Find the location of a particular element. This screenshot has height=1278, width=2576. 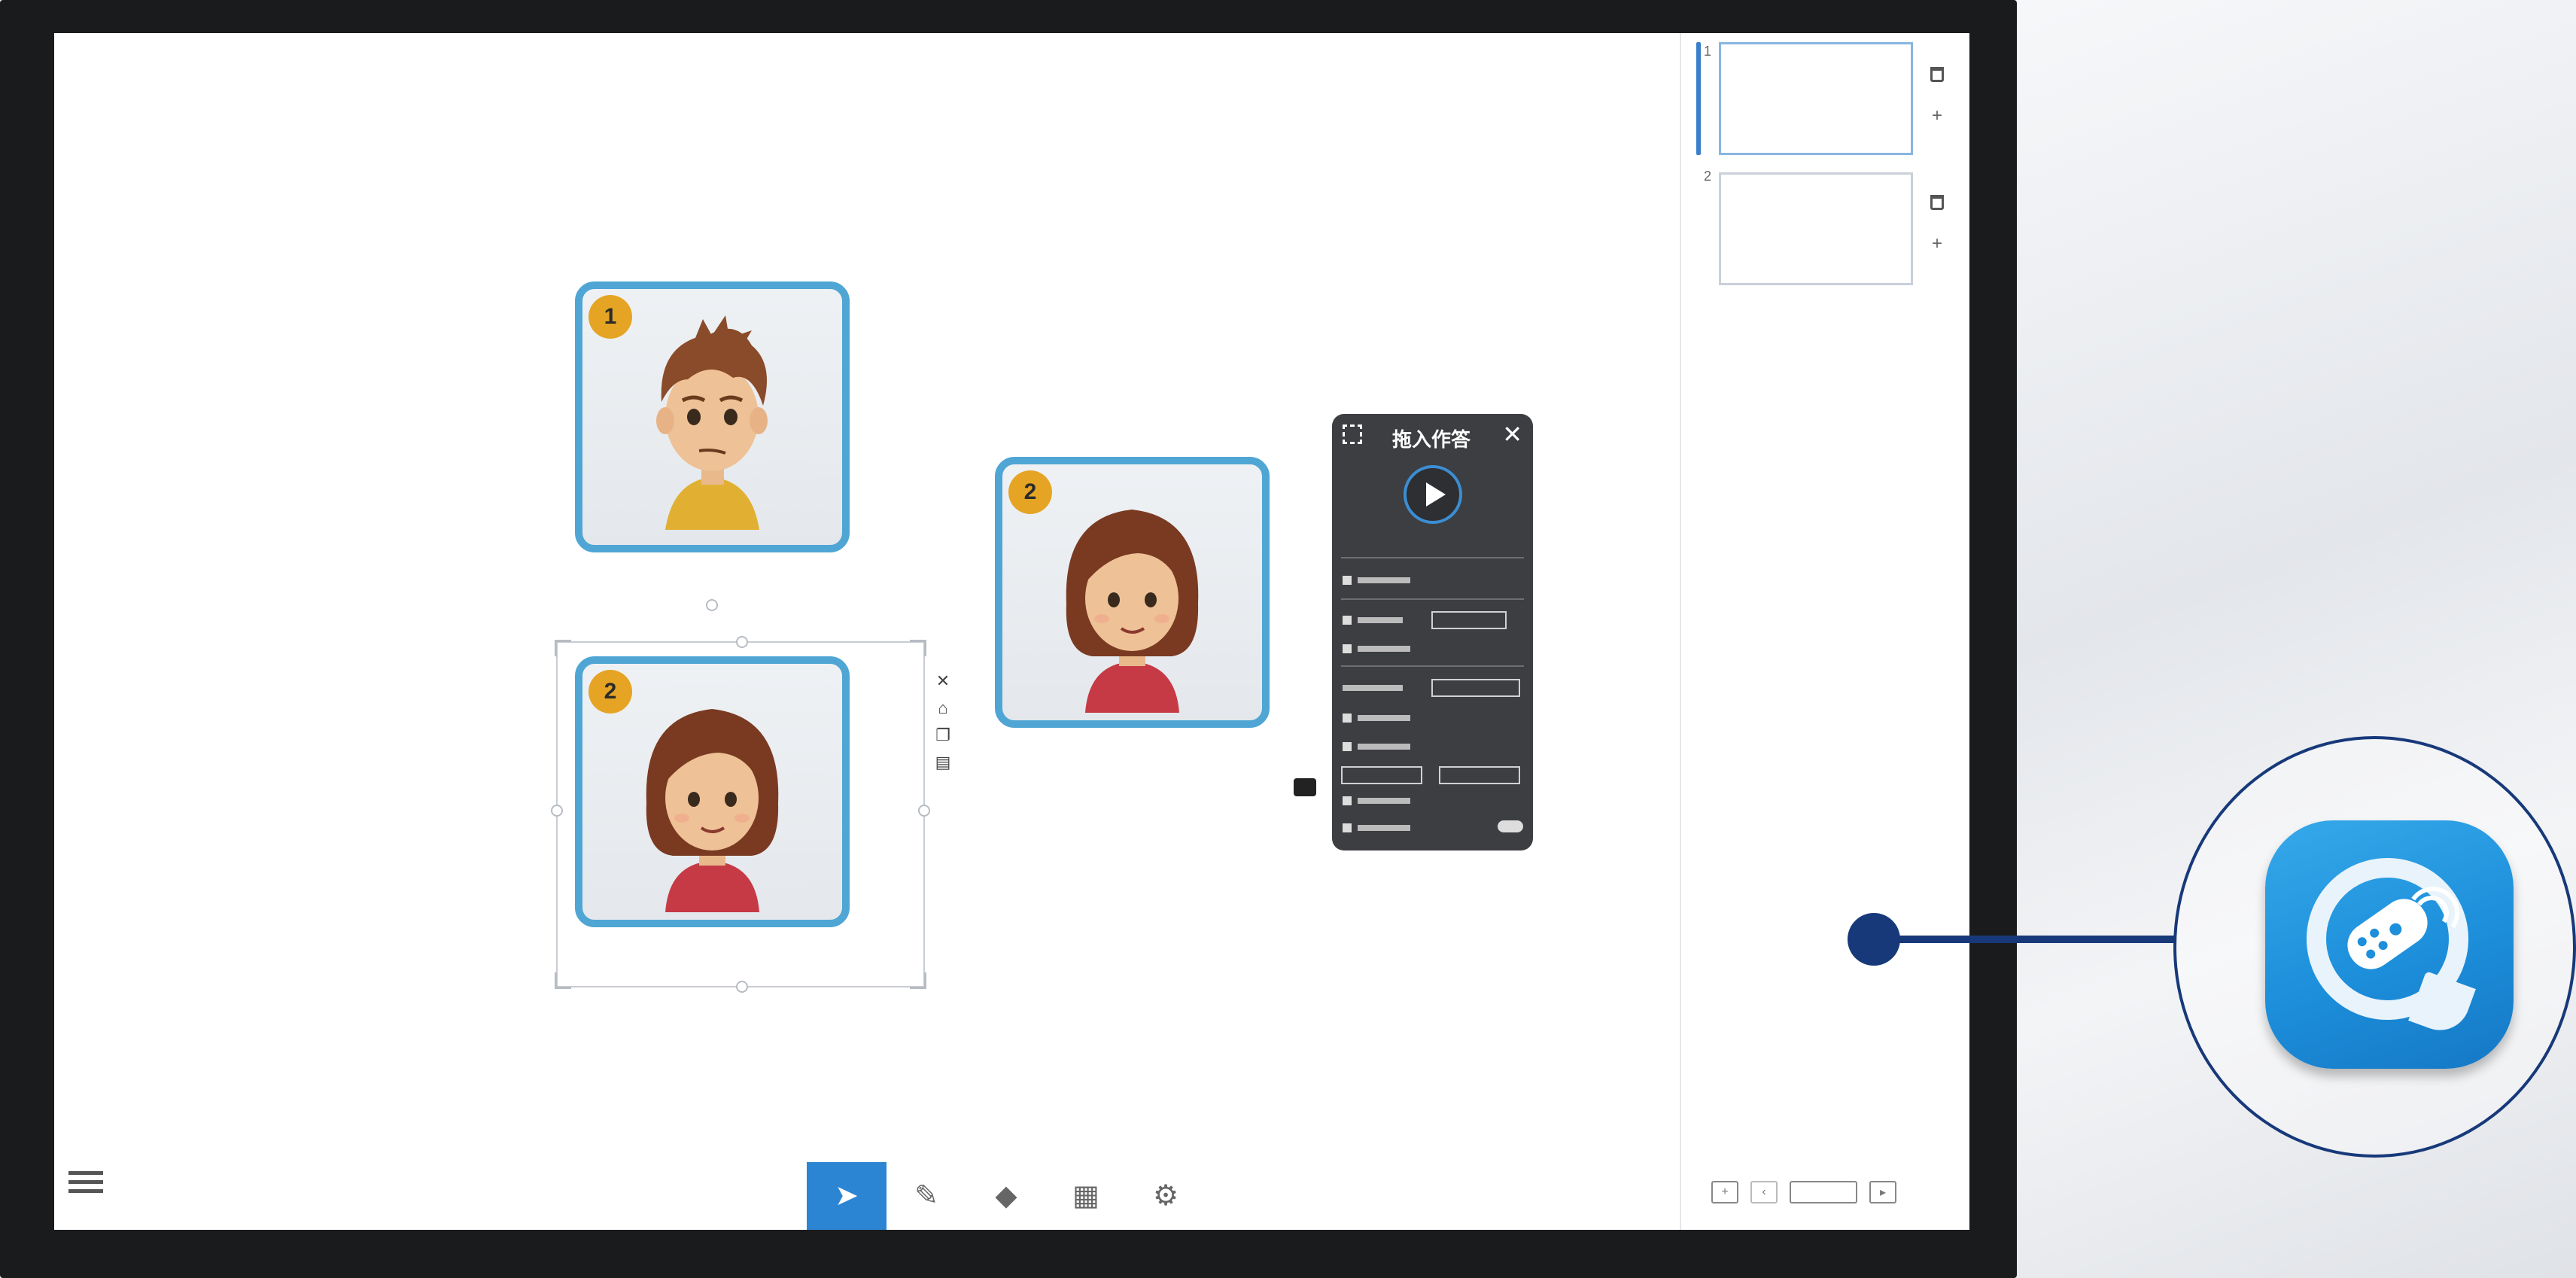

play-icon is located at coordinates (1436, 495).